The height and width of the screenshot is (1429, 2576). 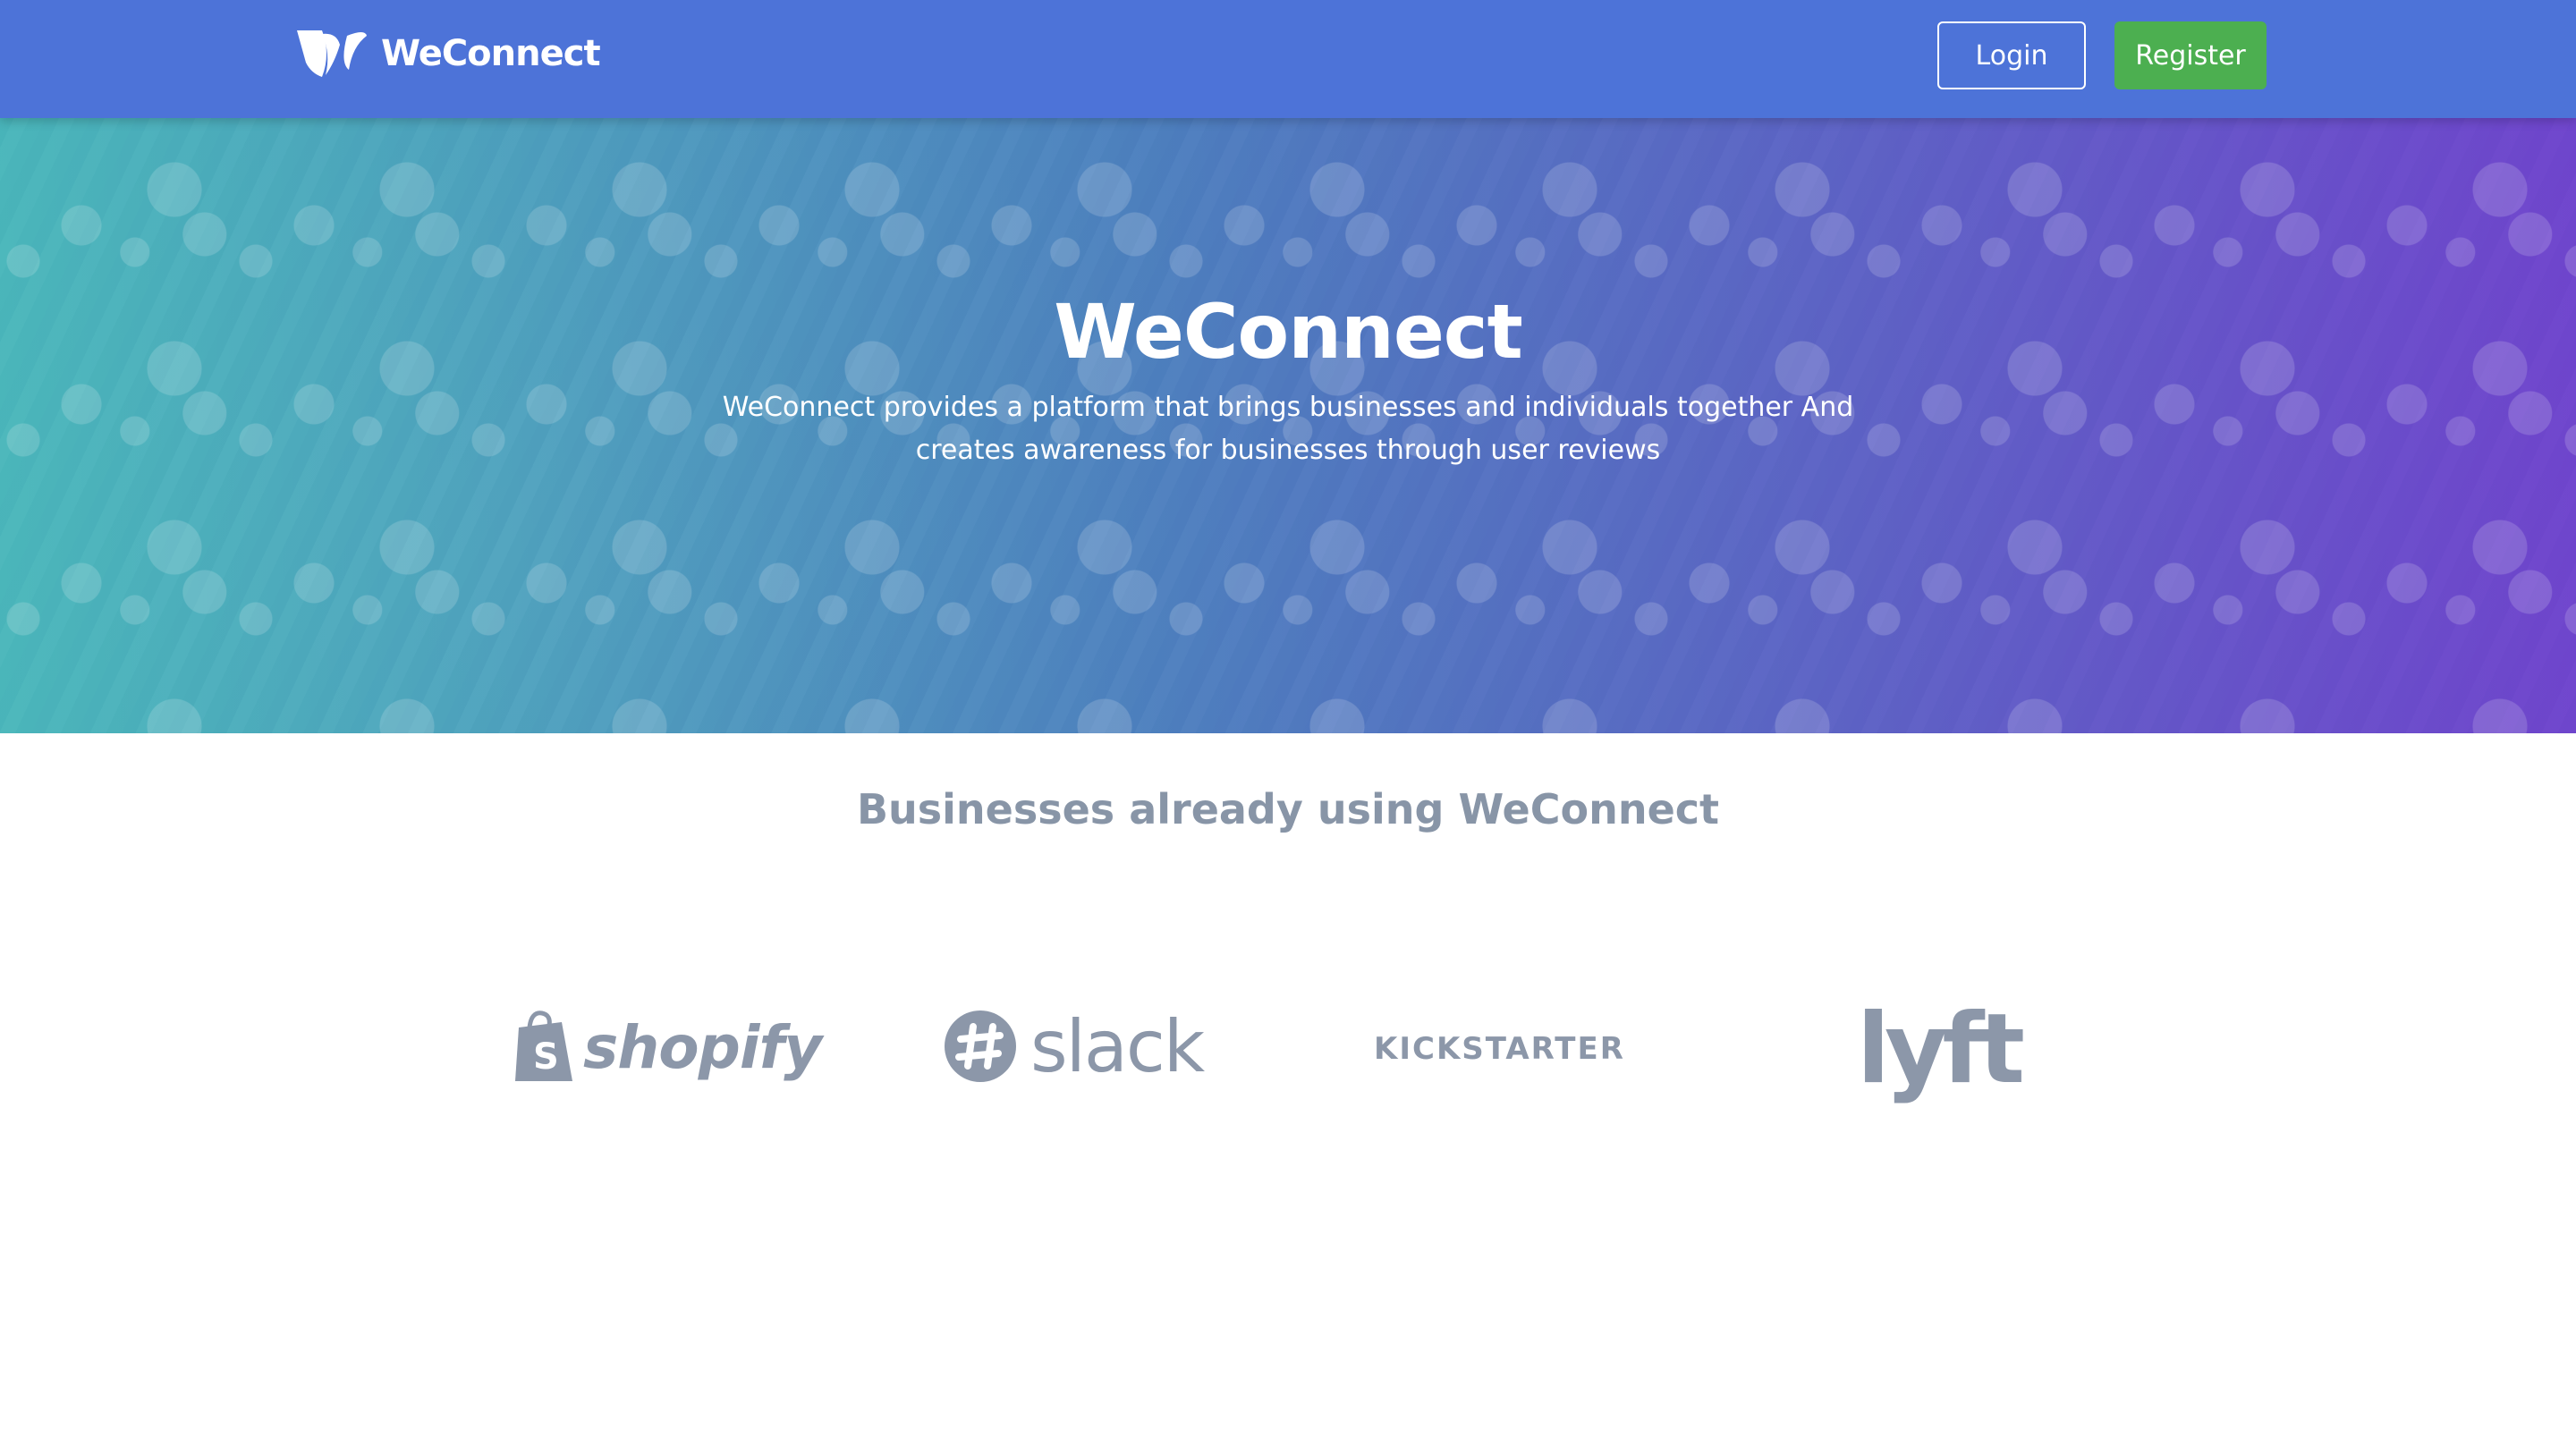 What do you see at coordinates (546, 1057) in the screenshot?
I see `svg-text: S` at bounding box center [546, 1057].